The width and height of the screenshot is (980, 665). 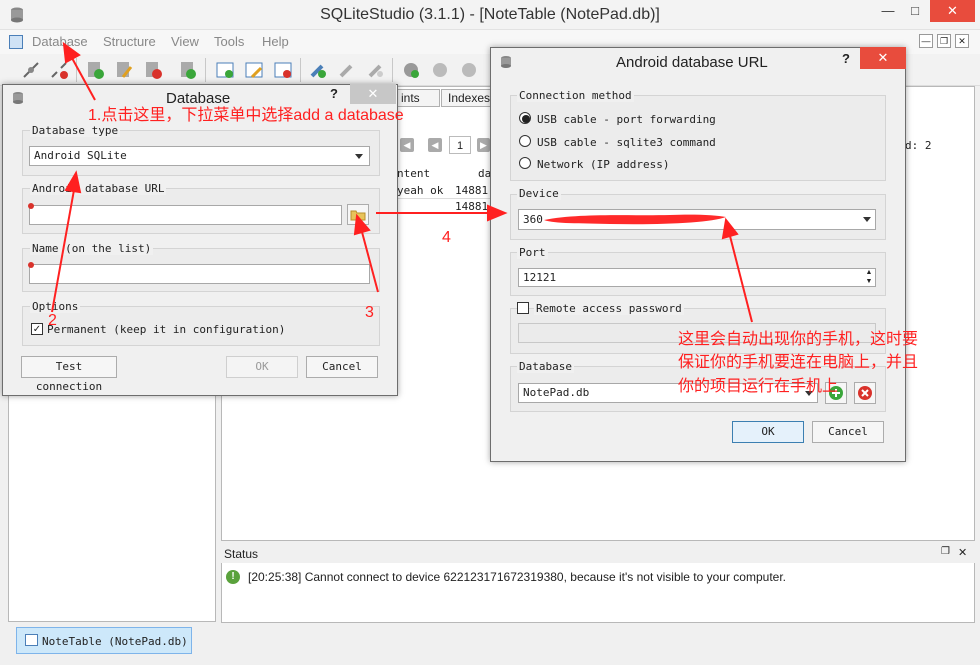 I want to click on annotation-step-4: 4, so click(x=446, y=237).